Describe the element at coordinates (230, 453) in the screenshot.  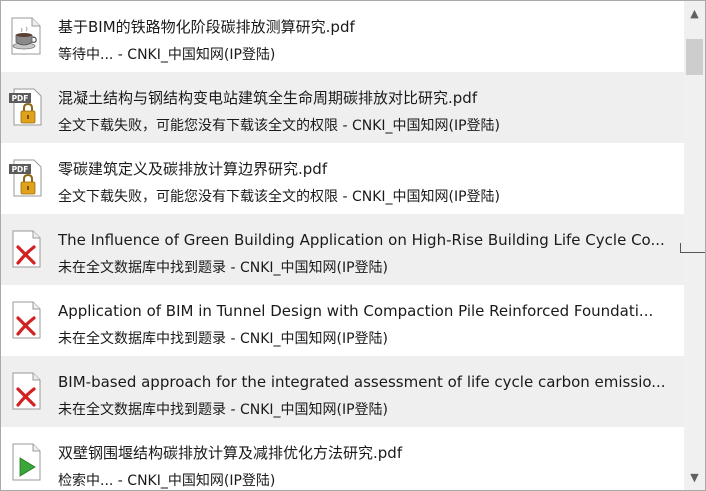
I see `item-title: 双壁钢围堰结构碳排放计算及减排优化方法研究.pdf` at that location.